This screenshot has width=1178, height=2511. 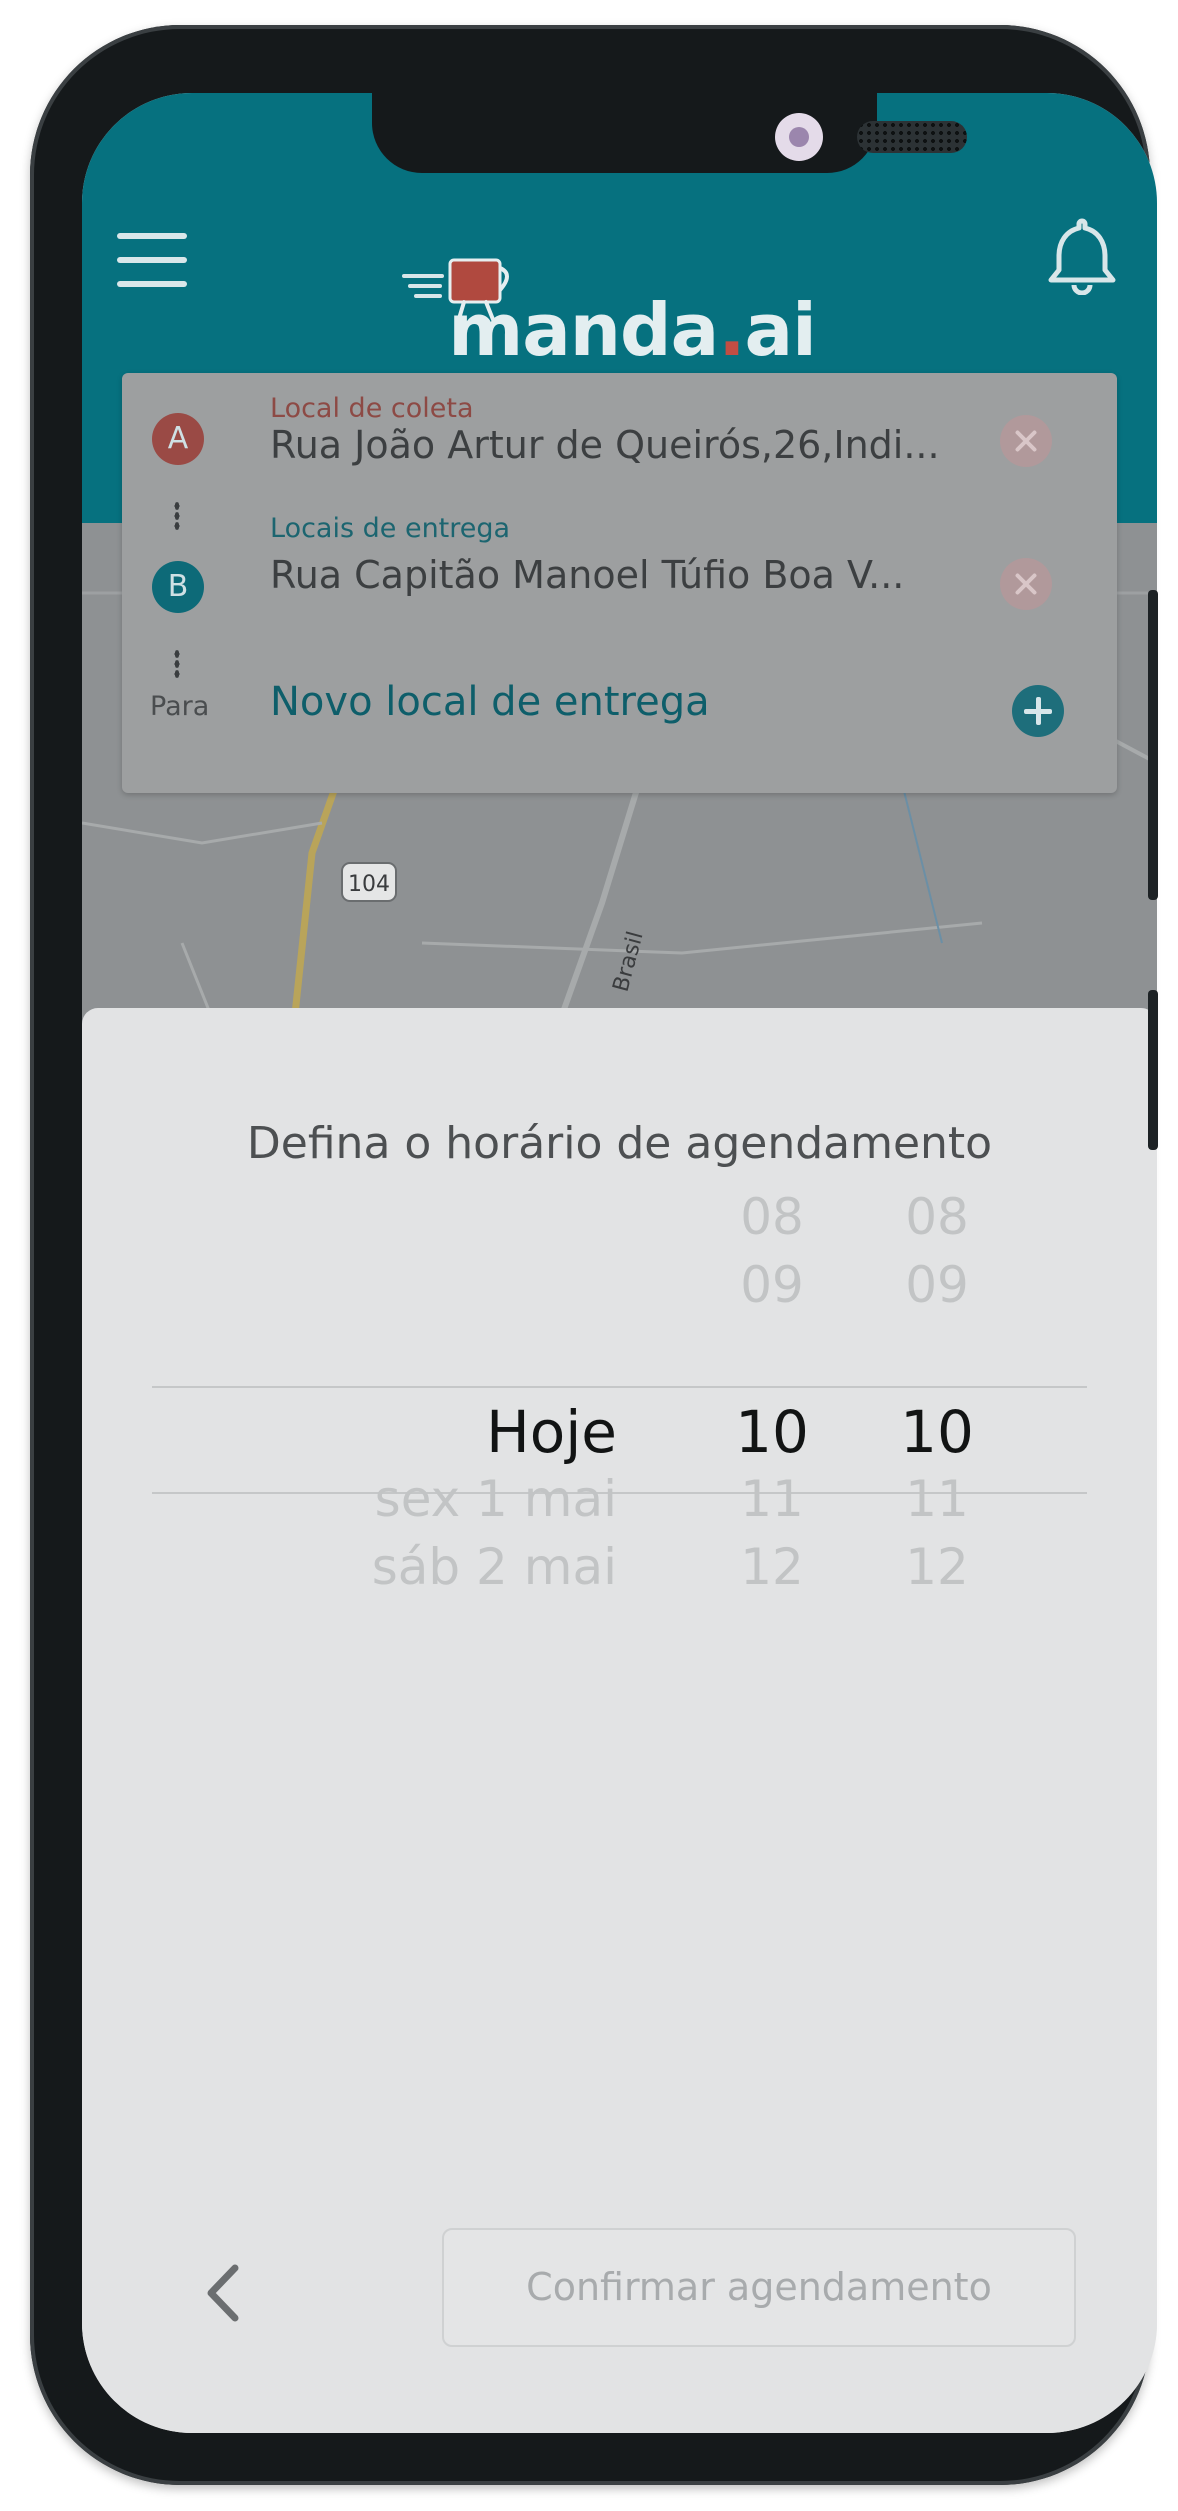 What do you see at coordinates (937, 1432) in the screenshot?
I see `minute-option-selected: 10` at bounding box center [937, 1432].